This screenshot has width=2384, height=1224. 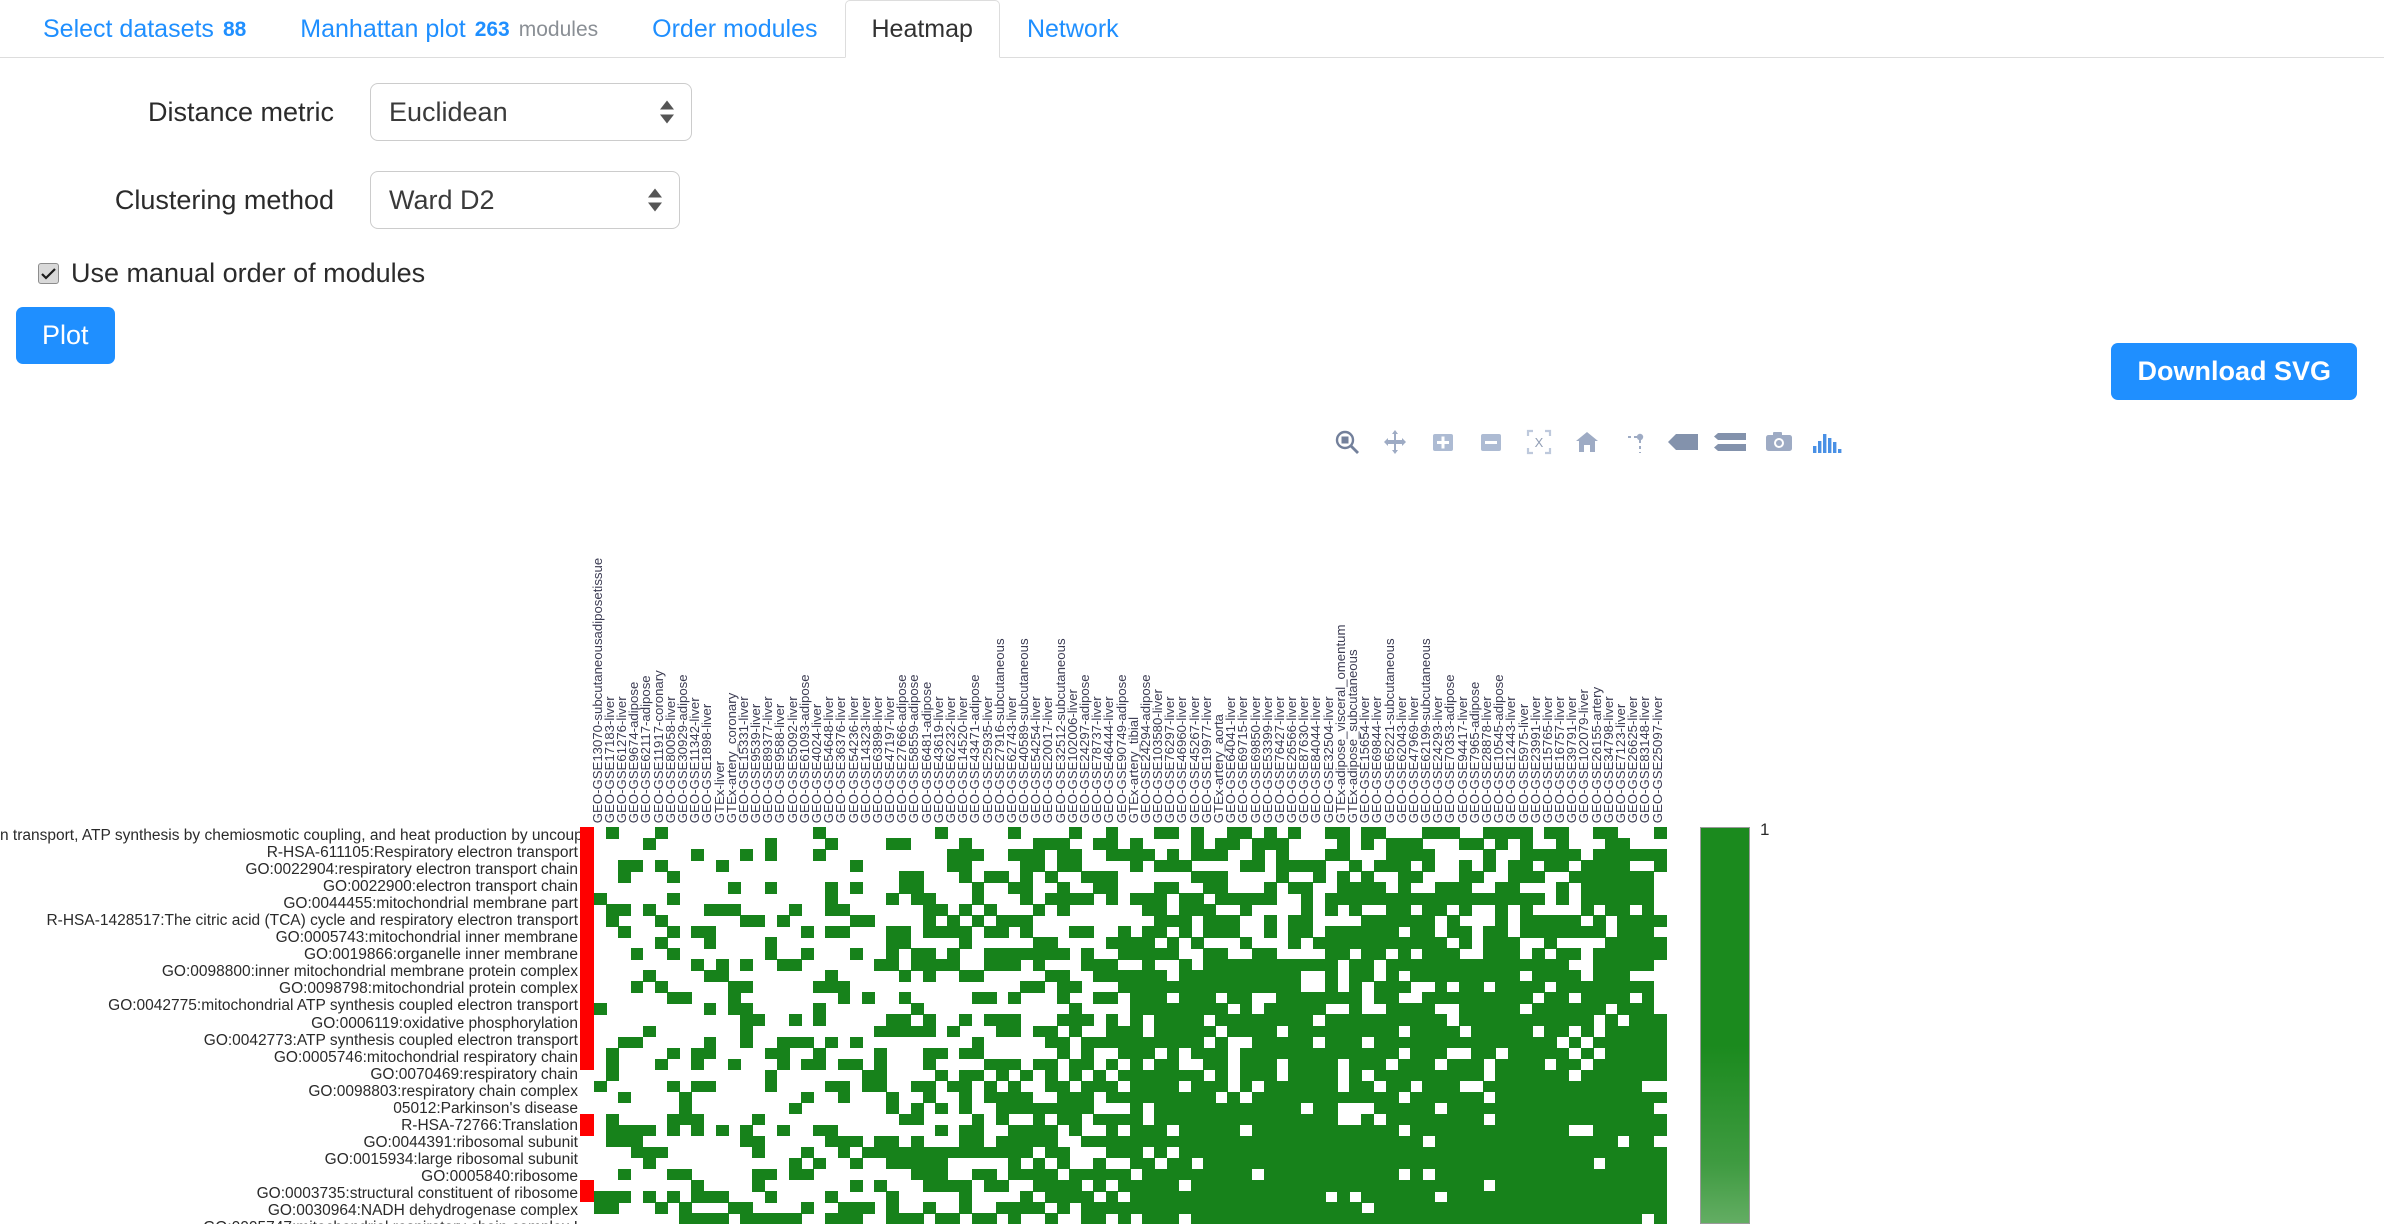 I want to click on download-svg-button: Download SVG, so click(x=2234, y=371).